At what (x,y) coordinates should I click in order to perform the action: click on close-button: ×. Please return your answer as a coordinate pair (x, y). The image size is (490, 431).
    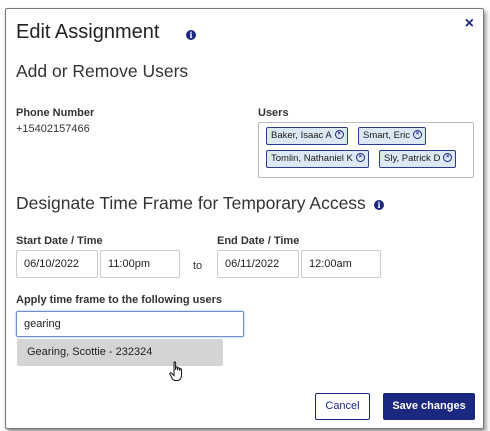
    Looking at the image, I should click on (469, 24).